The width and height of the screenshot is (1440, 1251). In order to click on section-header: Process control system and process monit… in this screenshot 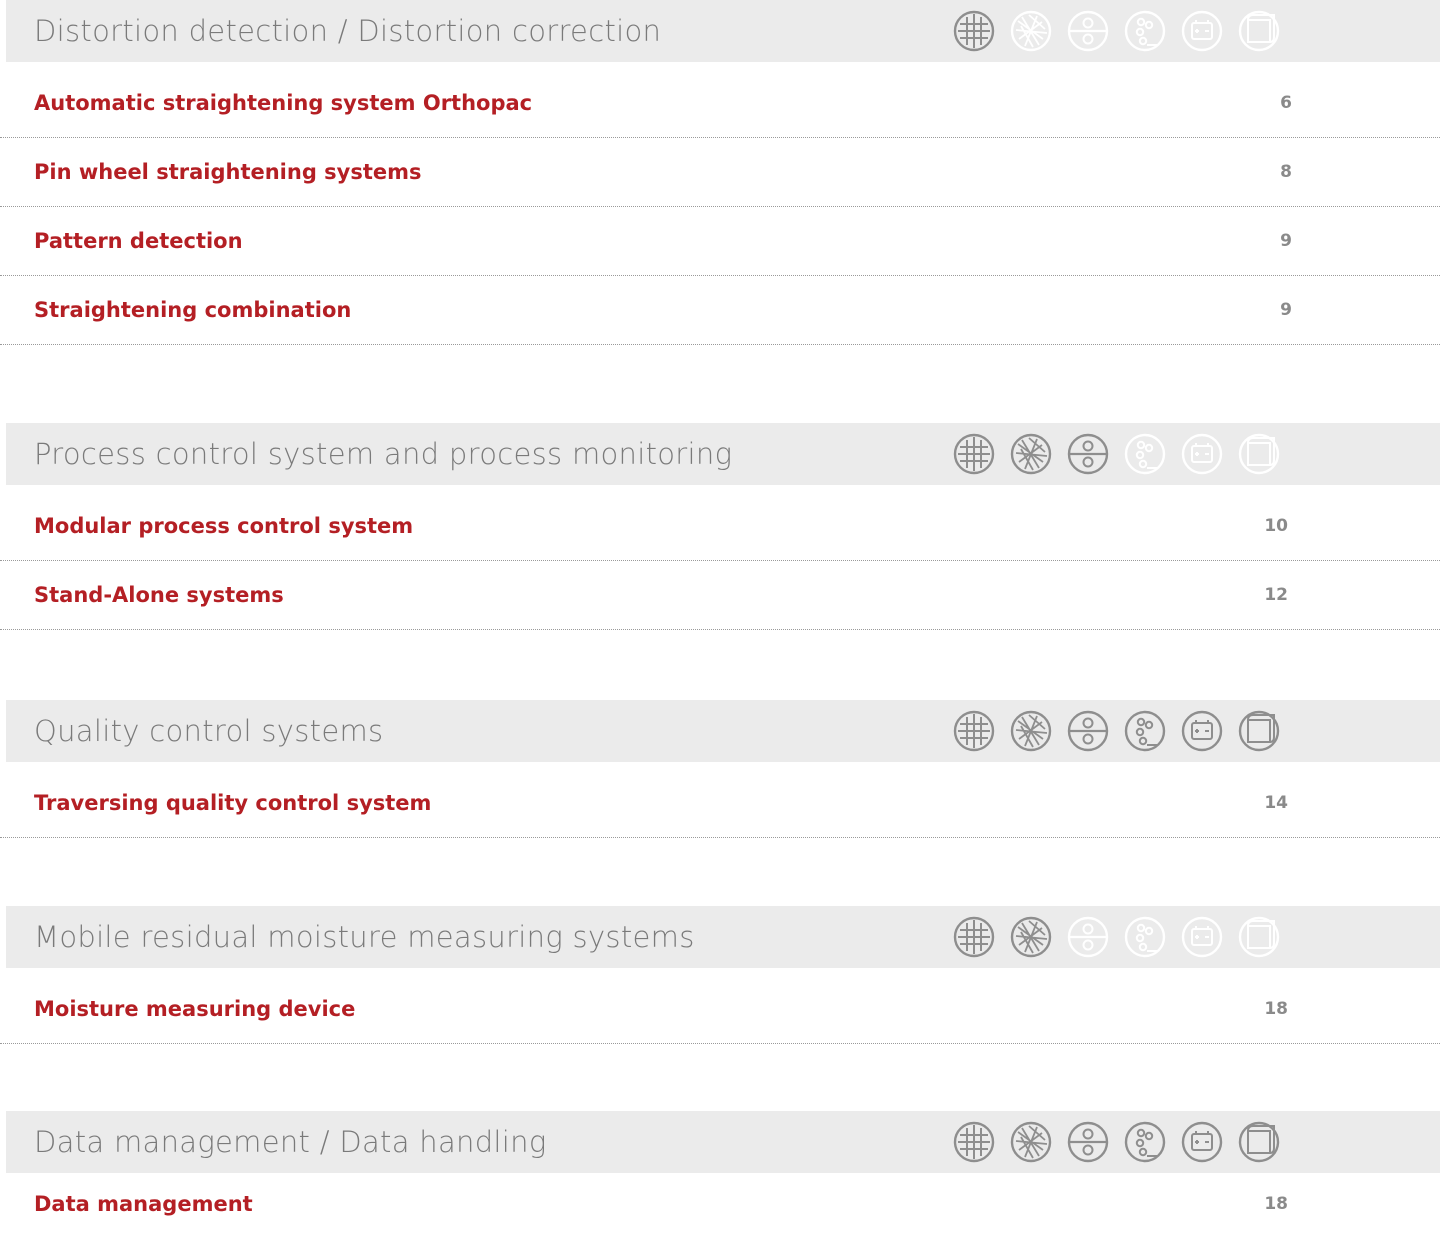, I will do `click(723, 454)`.